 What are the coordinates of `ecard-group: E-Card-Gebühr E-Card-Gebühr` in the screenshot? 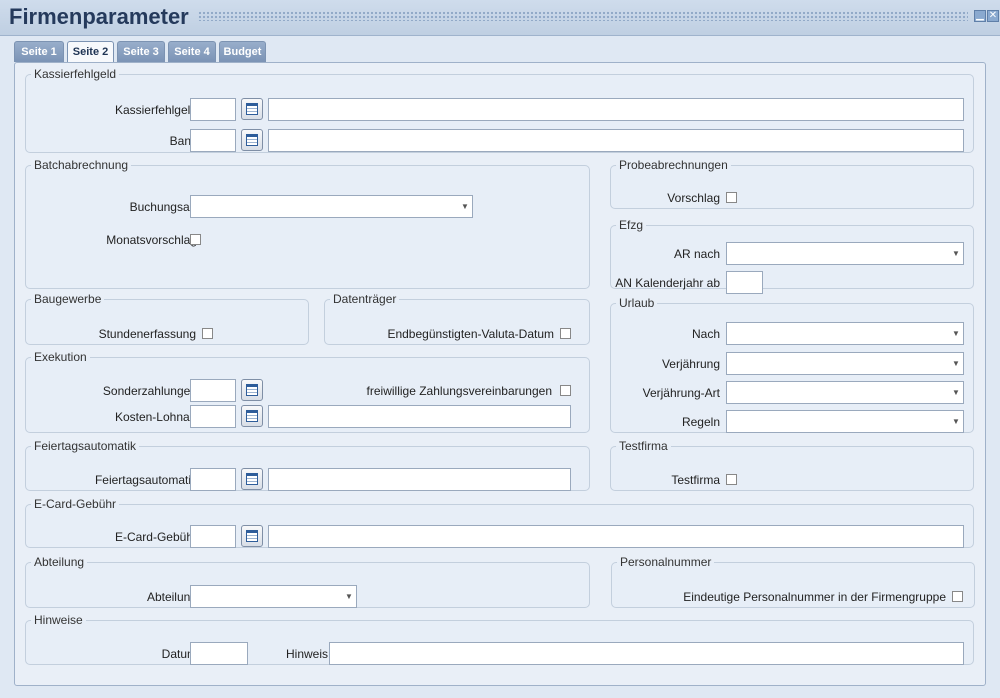 It's located at (499, 522).